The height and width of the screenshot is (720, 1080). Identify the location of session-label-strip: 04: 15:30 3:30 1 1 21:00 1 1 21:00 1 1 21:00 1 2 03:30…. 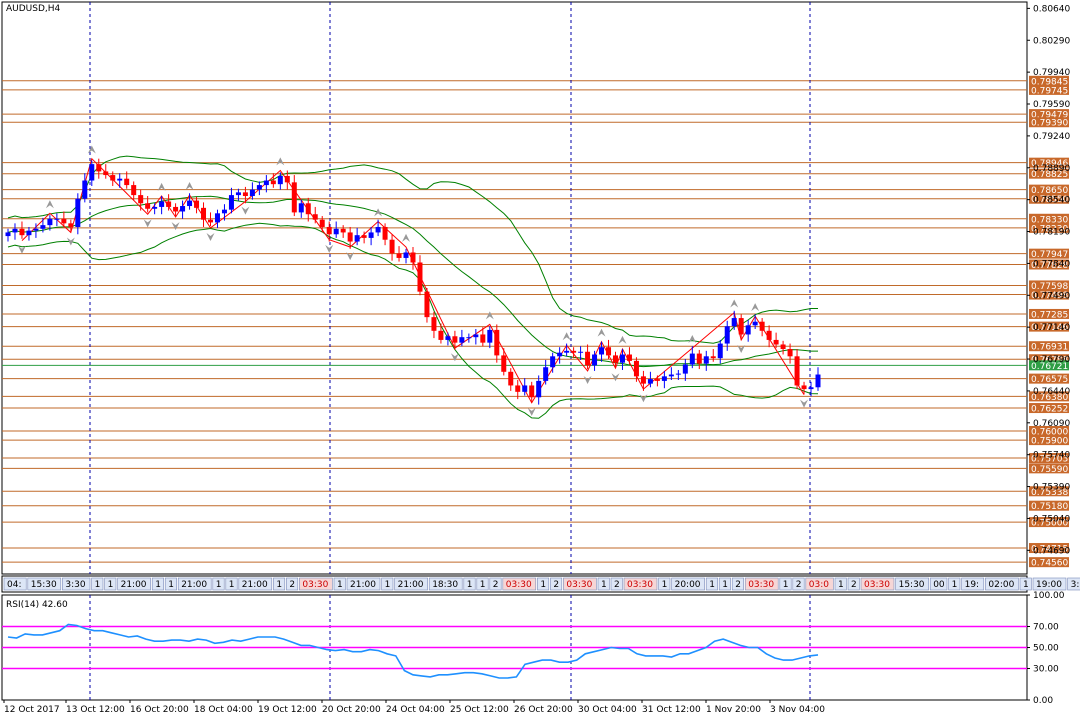
(541, 584).